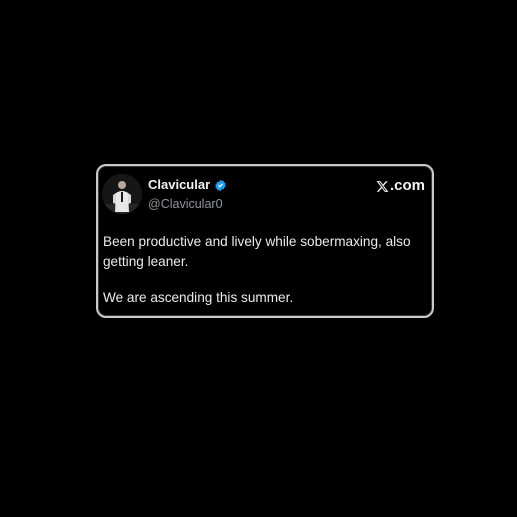  I want to click on display-name: Clavicular, so click(179, 185).